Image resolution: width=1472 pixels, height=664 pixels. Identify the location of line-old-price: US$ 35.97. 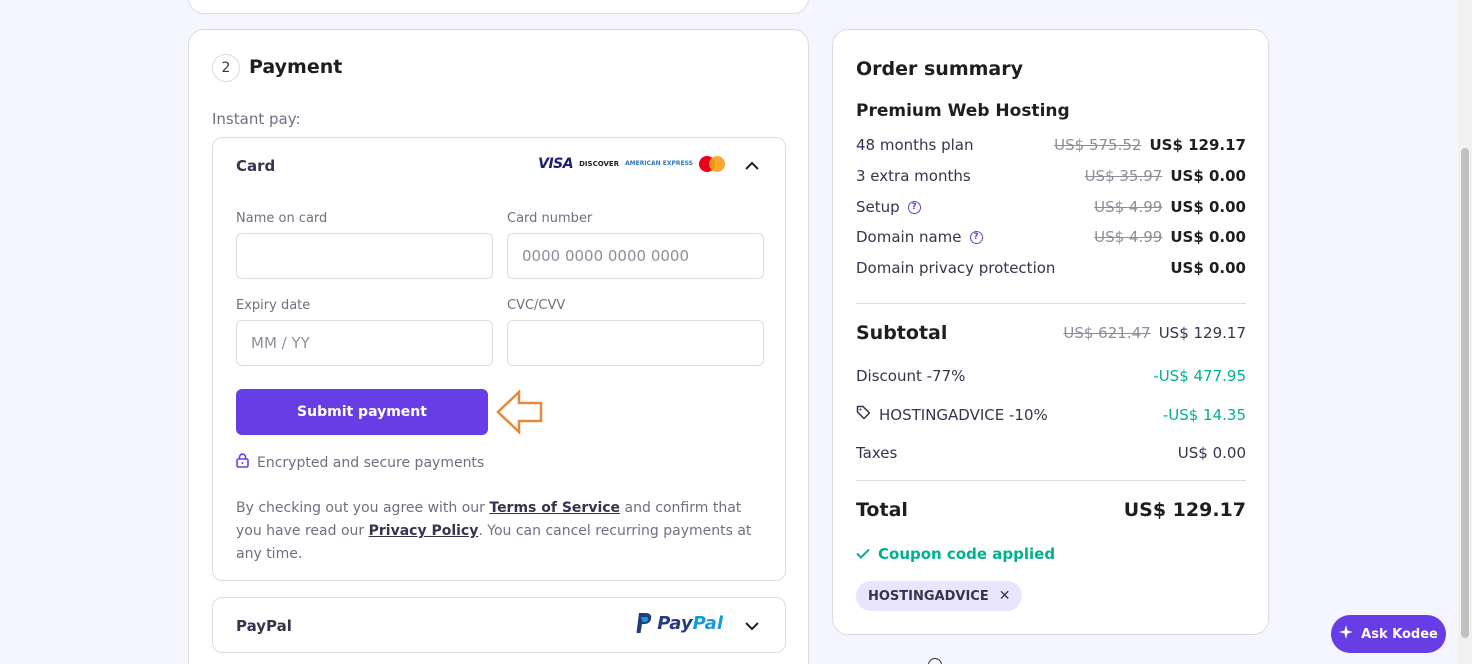
(1123, 176).